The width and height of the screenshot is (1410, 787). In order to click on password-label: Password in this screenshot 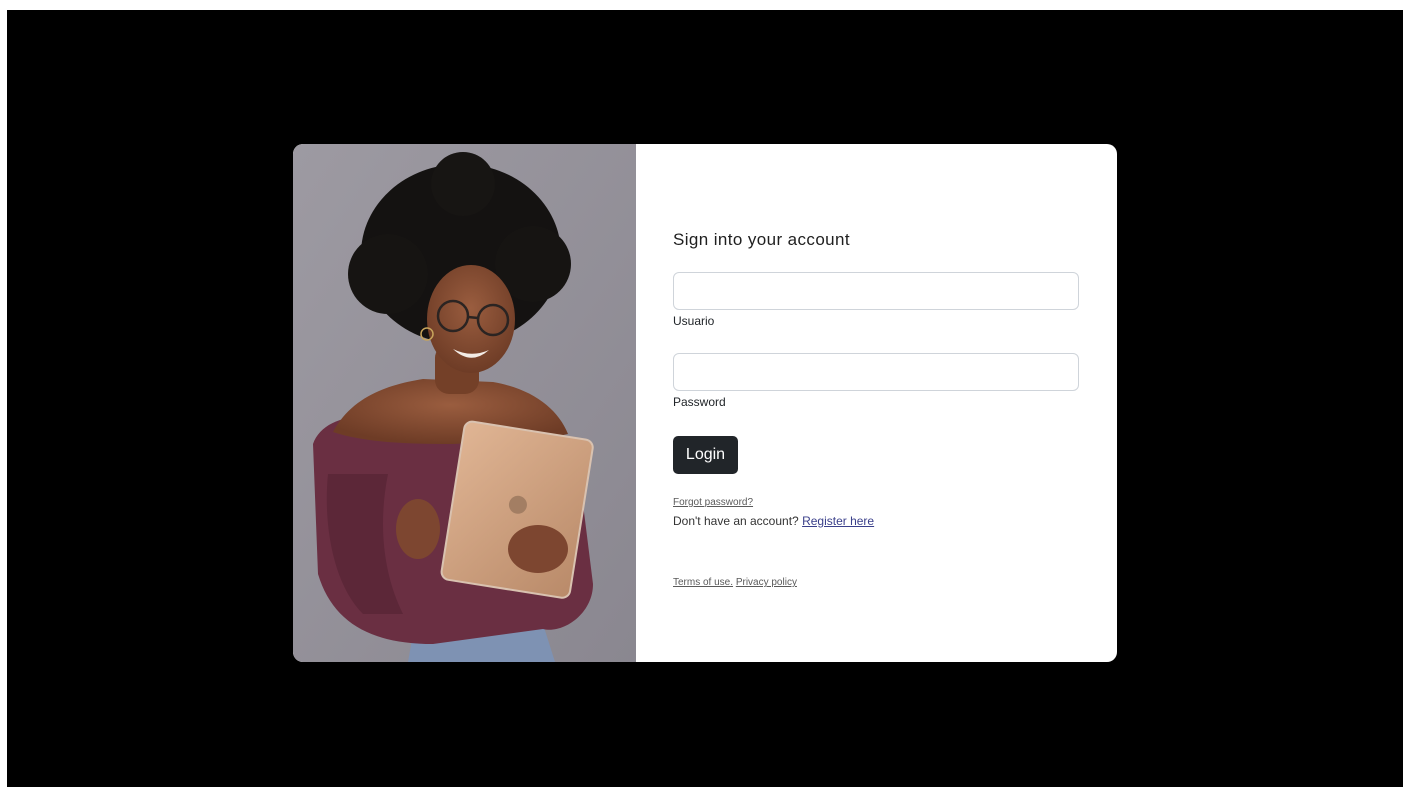, I will do `click(699, 402)`.